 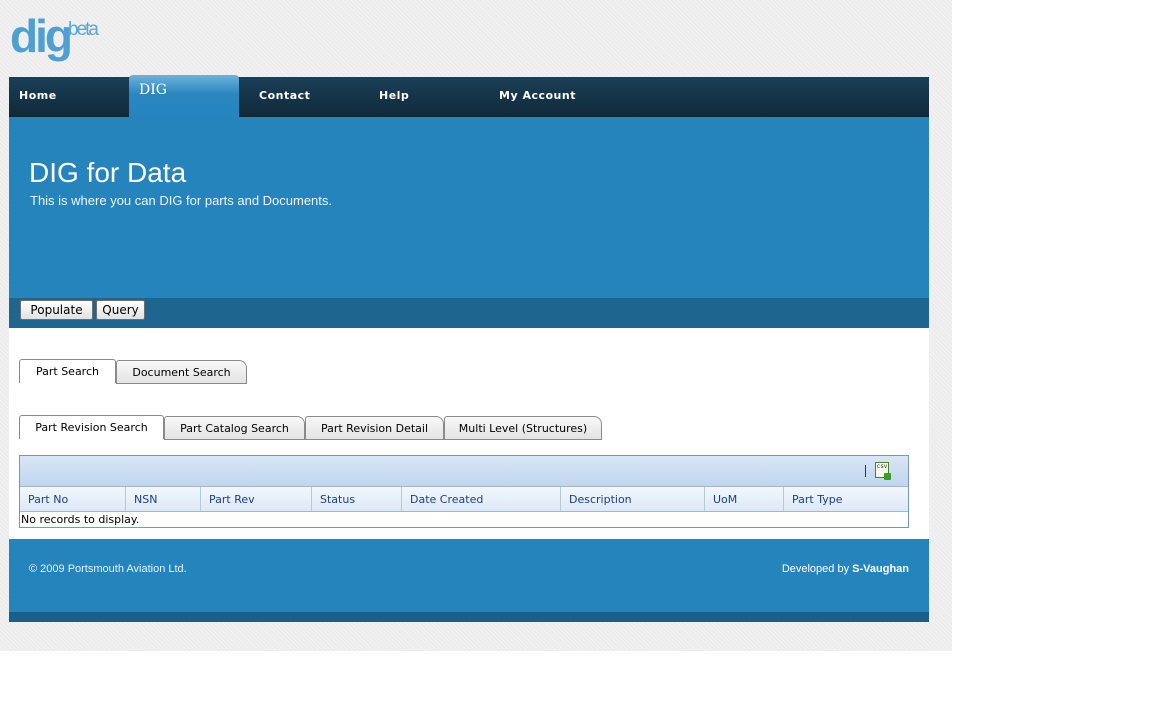 What do you see at coordinates (537, 97) in the screenshot?
I see `nav-my-account: My Account` at bounding box center [537, 97].